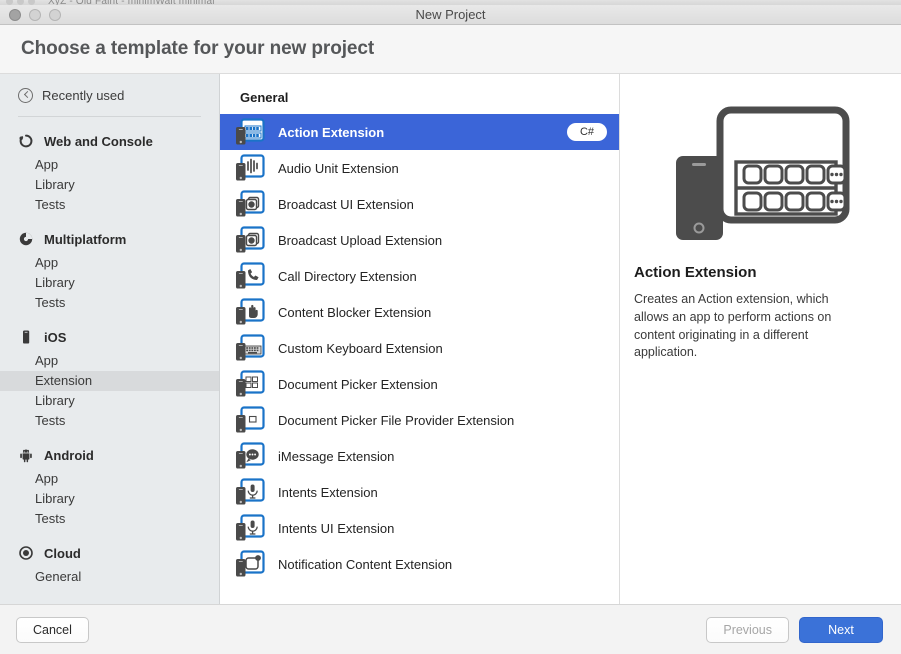 Image resolution: width=901 pixels, height=654 pixels. I want to click on back-clock-icon, so click(25, 95).